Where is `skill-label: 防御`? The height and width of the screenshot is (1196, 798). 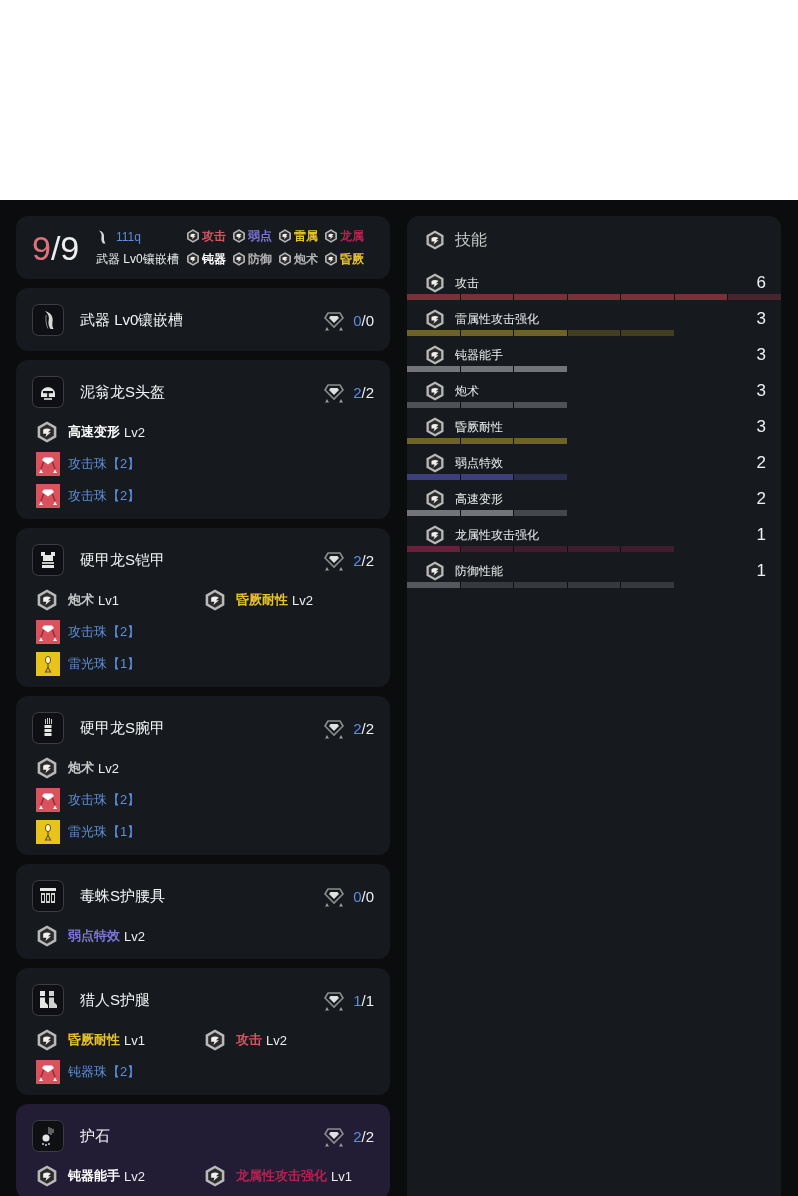 skill-label: 防御 is located at coordinates (260, 259).